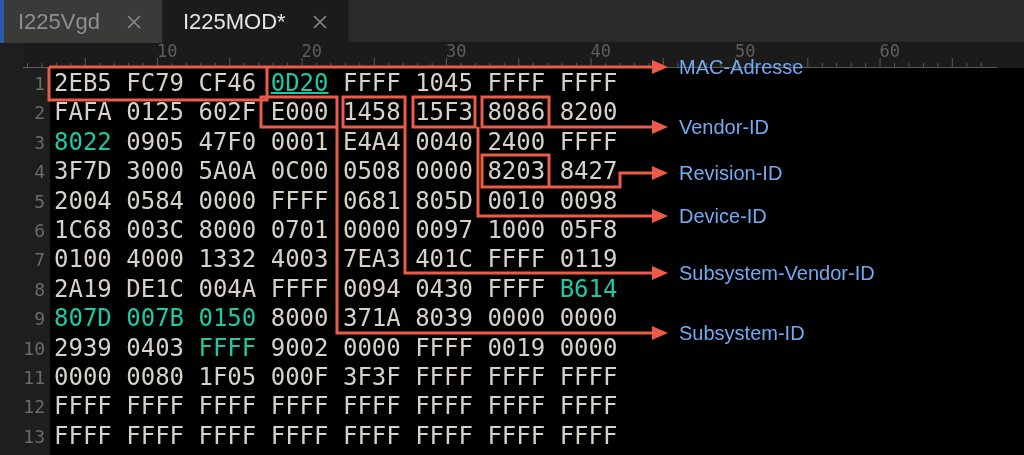 The width and height of the screenshot is (1024, 455). I want to click on hex-word: 0508, so click(371, 172).